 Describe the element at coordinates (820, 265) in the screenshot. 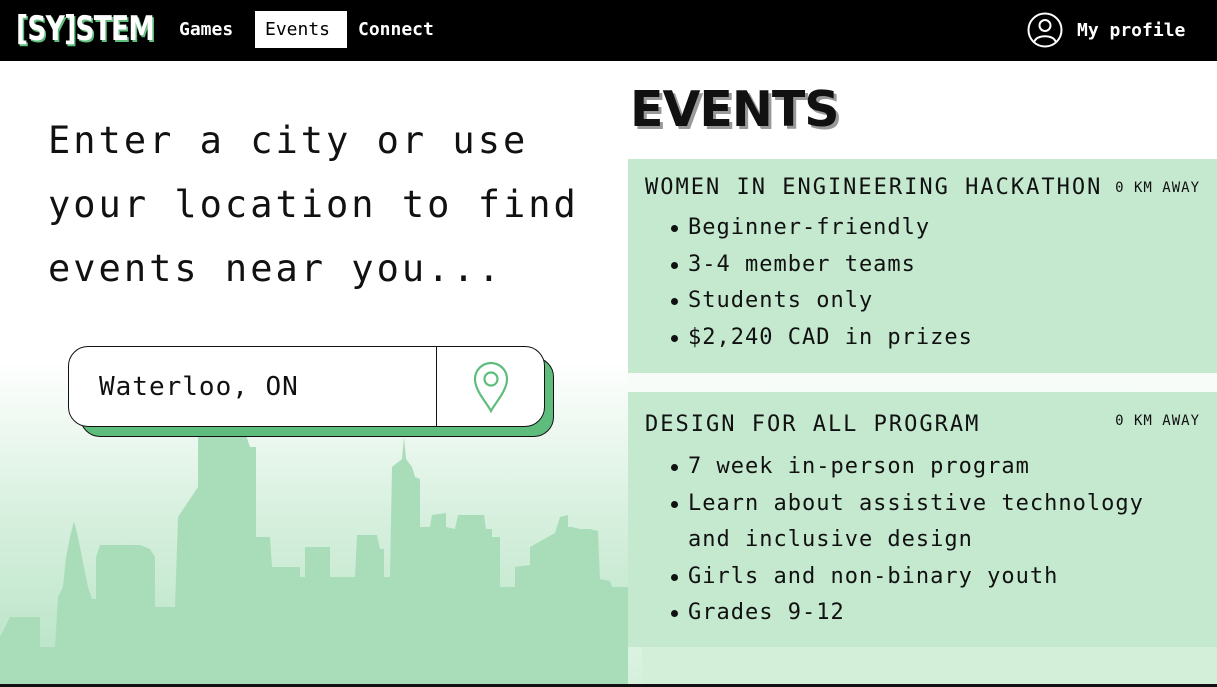

I see `event-feature: 3-4 member teams` at that location.